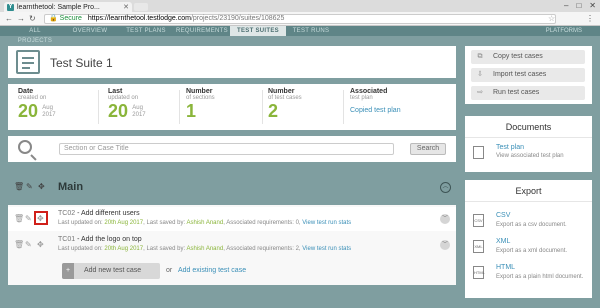  I want to click on run-icon: ⇨, so click(480, 92).